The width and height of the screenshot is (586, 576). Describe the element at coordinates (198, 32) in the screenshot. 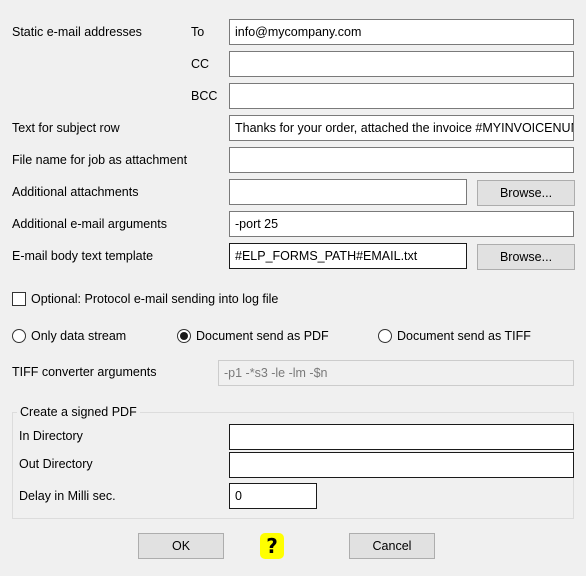

I see `to-label: To` at that location.